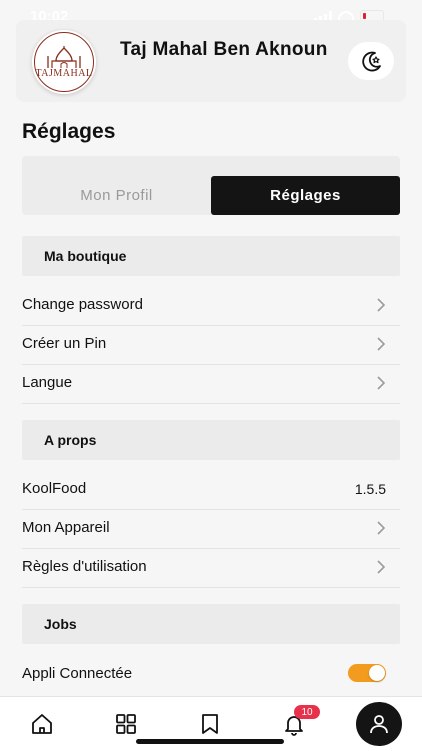 This screenshot has width=422, height=751. I want to click on user-icon, so click(379, 724).